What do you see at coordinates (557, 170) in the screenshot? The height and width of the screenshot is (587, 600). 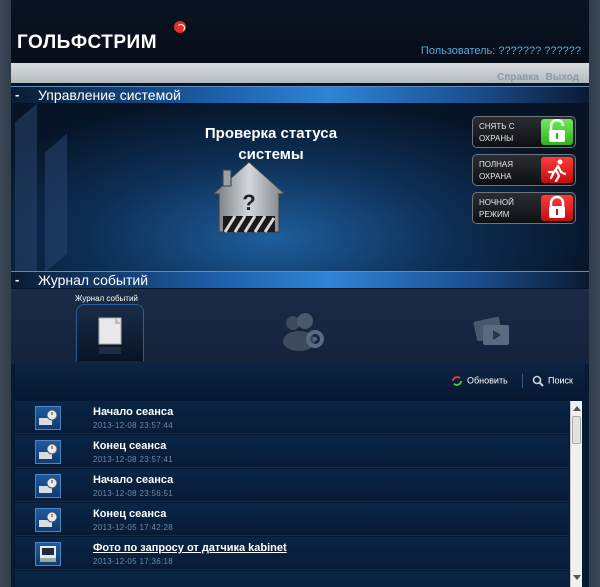 I see `running-man-icon` at bounding box center [557, 170].